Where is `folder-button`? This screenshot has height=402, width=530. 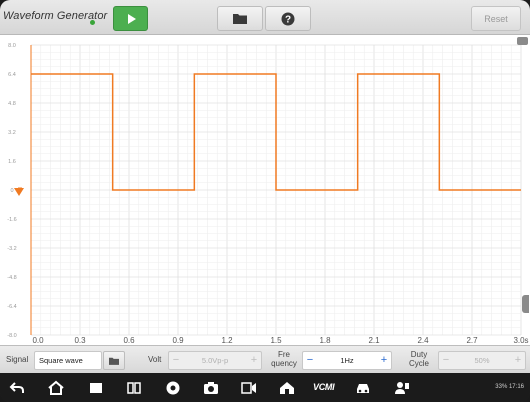 folder-button is located at coordinates (240, 18).